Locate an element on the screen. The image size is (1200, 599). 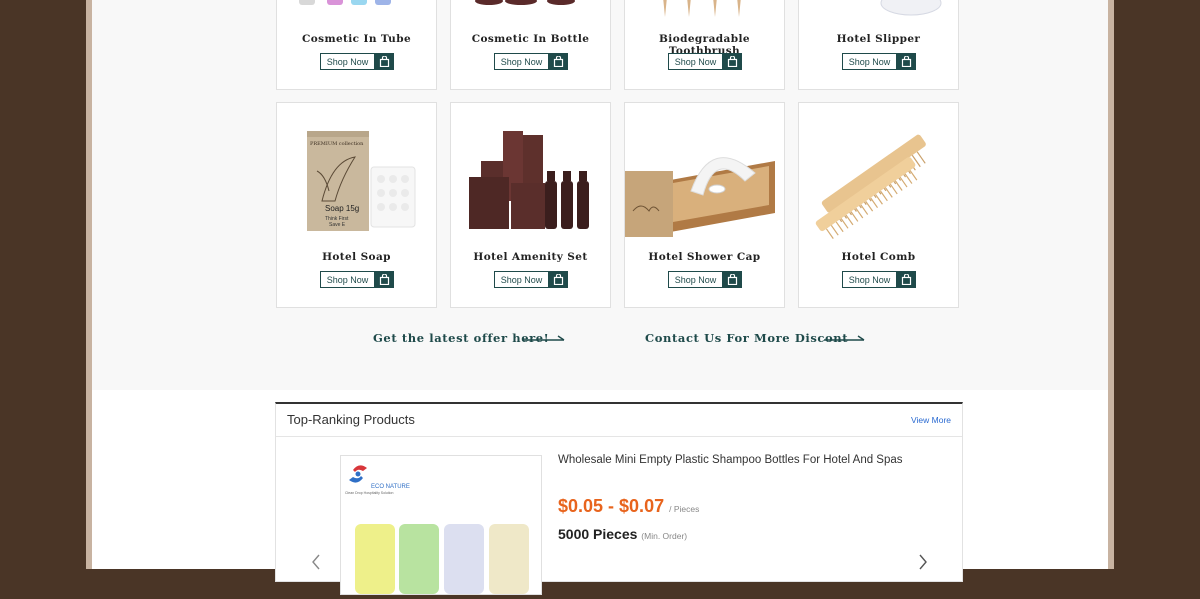
top-ranking-header: Top-Ranking Products View More is located at coordinates (619, 420).